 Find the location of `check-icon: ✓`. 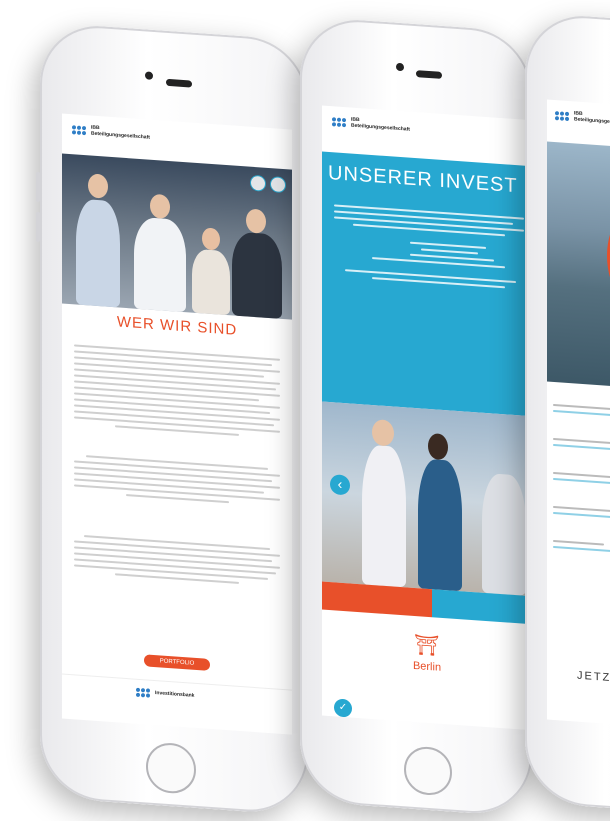

check-icon: ✓ is located at coordinates (343, 708).